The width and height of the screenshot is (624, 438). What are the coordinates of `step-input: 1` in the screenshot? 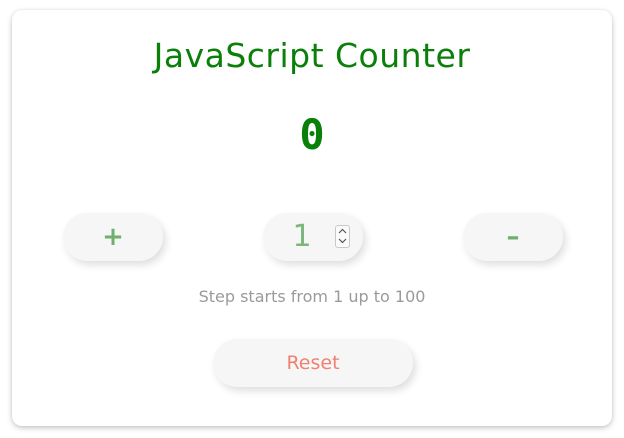 It's located at (313, 237).